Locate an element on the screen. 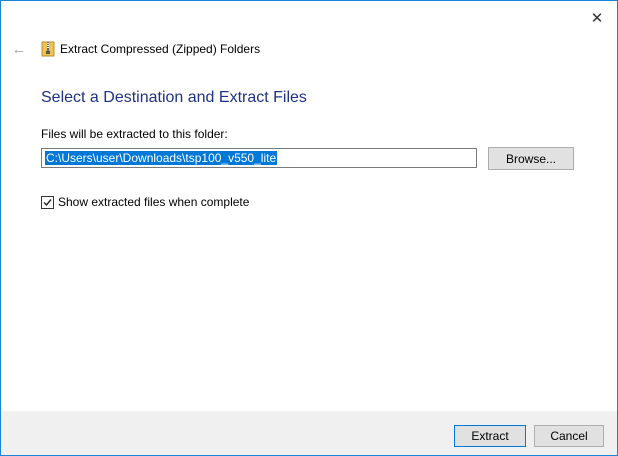 This screenshot has height=456, width=618. dialog-header: ← Extract Compressed (Zipped) Folders is located at coordinates (136, 49).